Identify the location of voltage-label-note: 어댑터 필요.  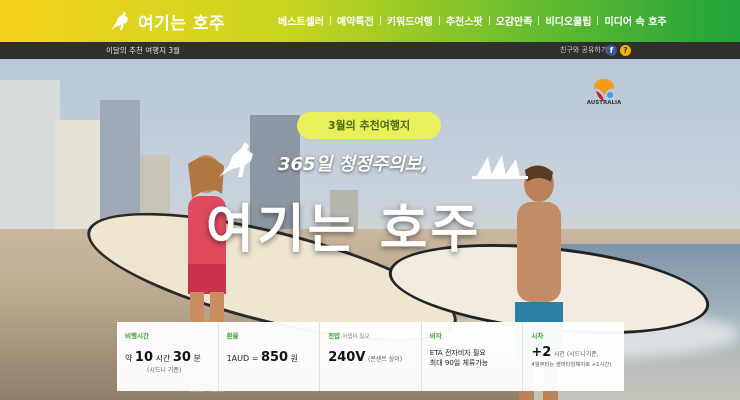
(356, 337).